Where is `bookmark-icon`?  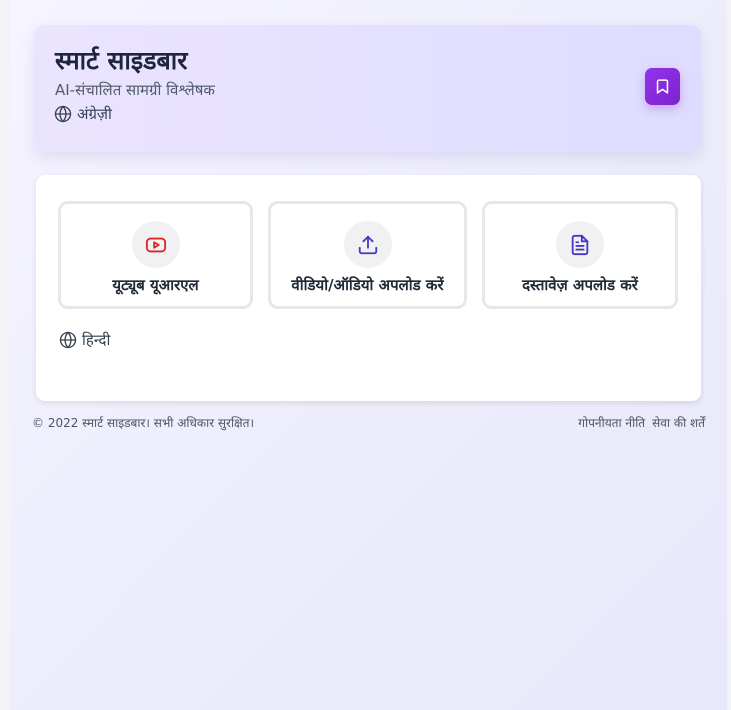 bookmark-icon is located at coordinates (662, 86).